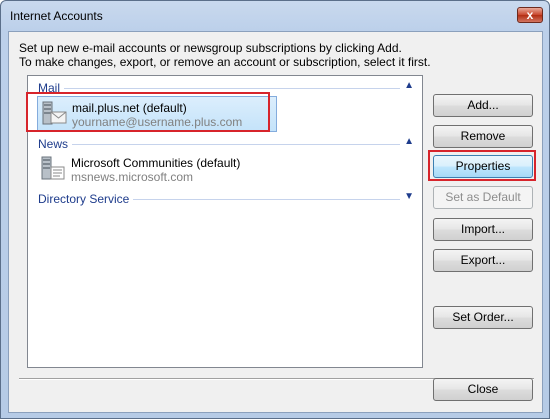 The height and width of the screenshot is (419, 550). I want to click on properties-button: Properties, so click(483, 166).